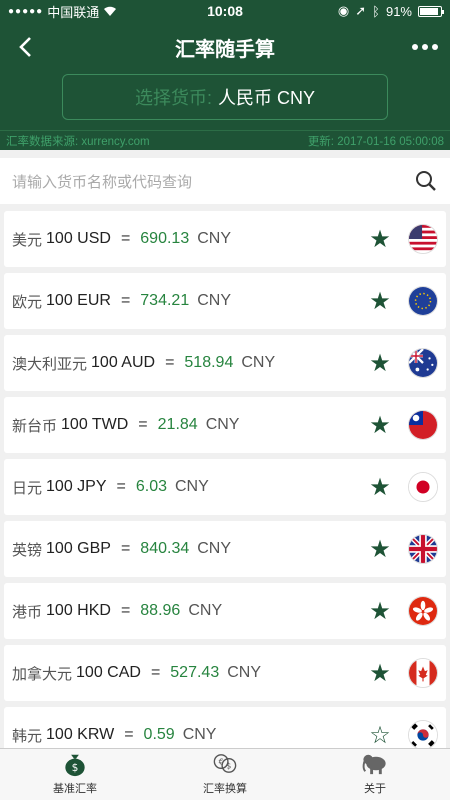 This screenshot has height=800, width=450. I want to click on search-bar: 请输入货币名称或代码查询, so click(225, 181).